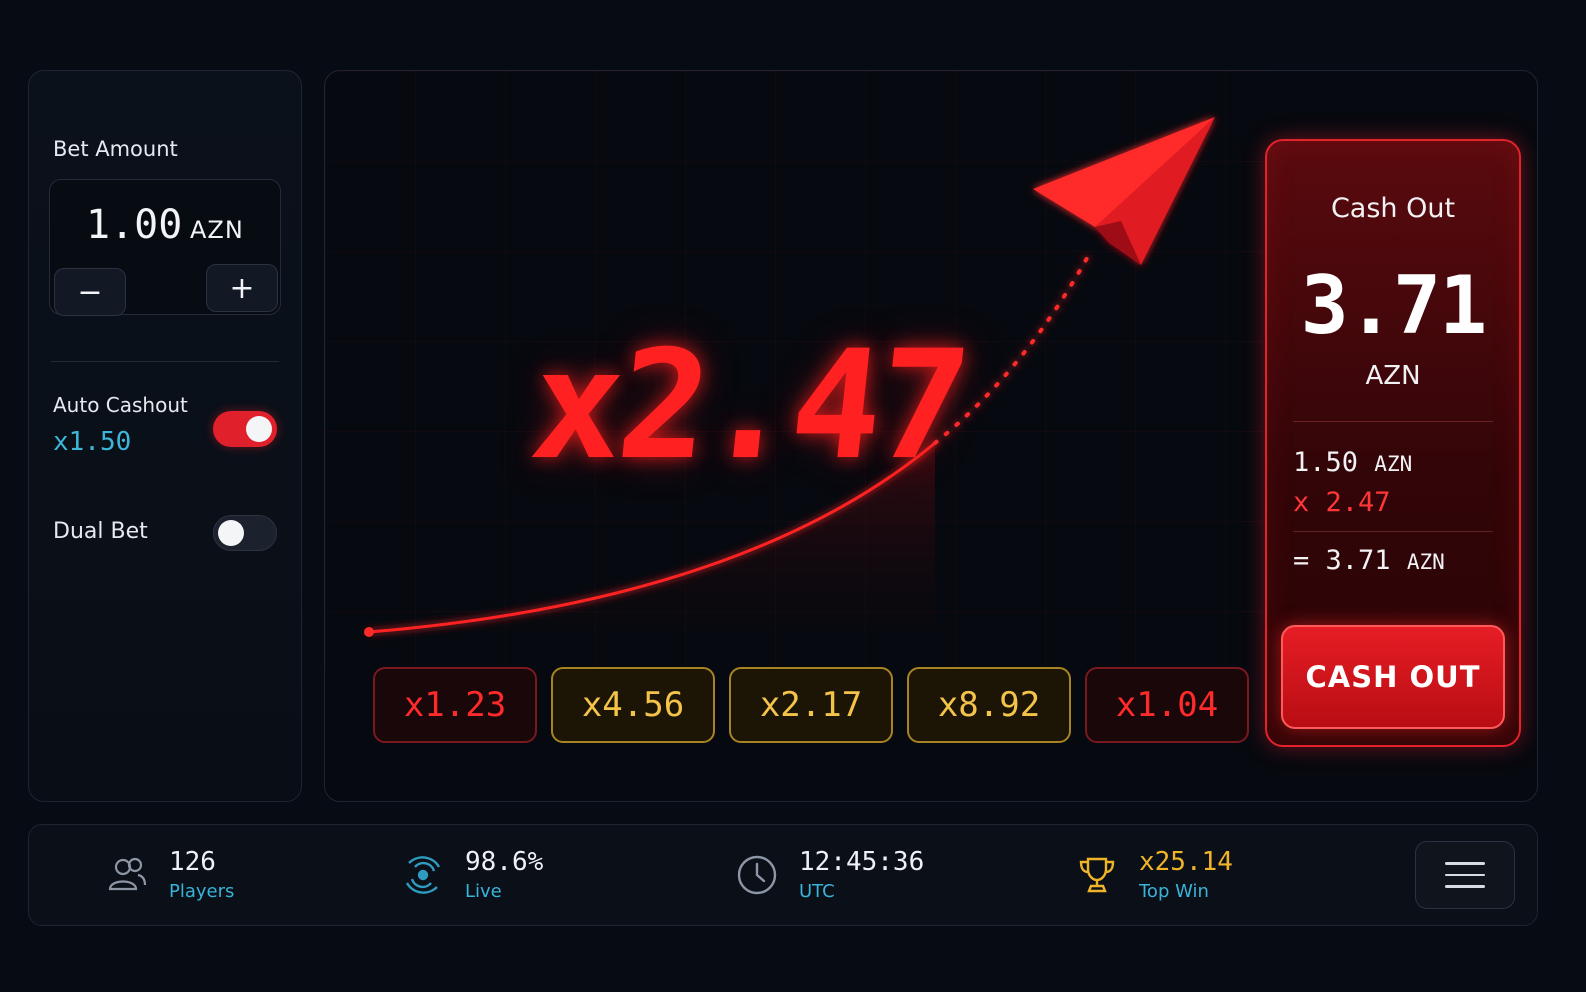 This screenshot has width=1586, height=992. I want to click on history-chip: x1.23, so click(455, 705).